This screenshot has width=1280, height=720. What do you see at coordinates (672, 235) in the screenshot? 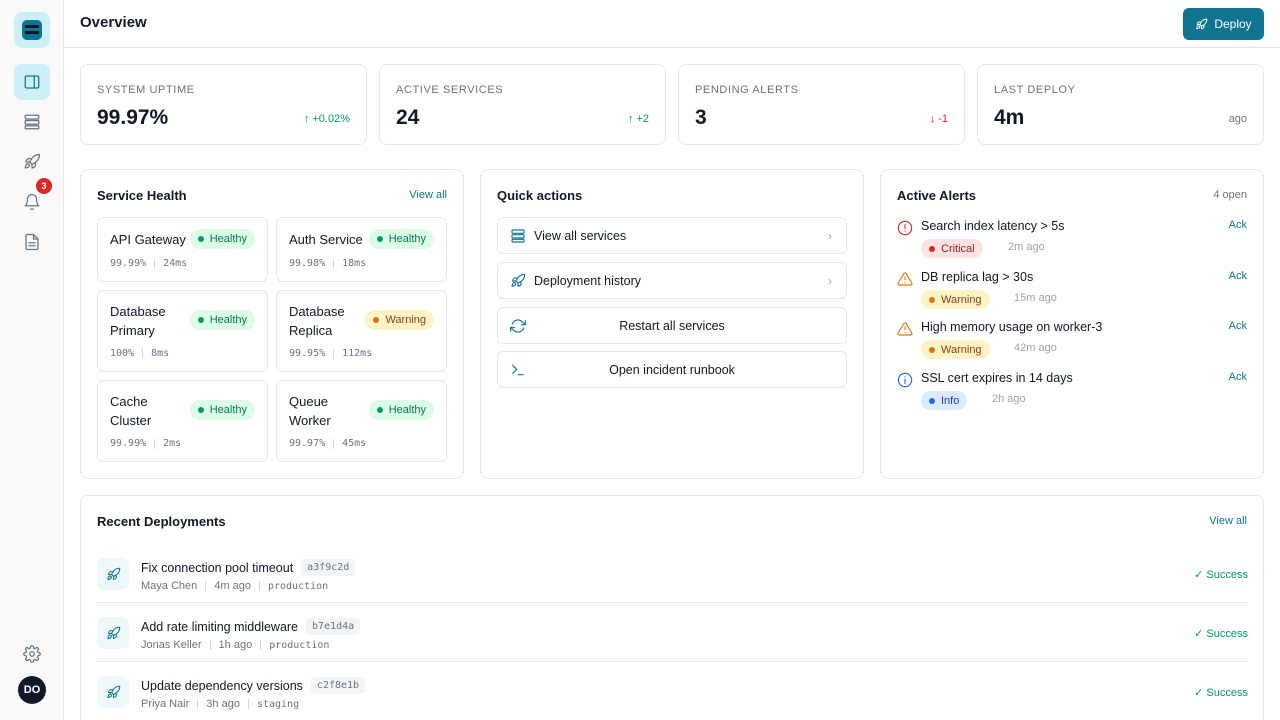
I see `view-all-services-button: View all services ›` at bounding box center [672, 235].